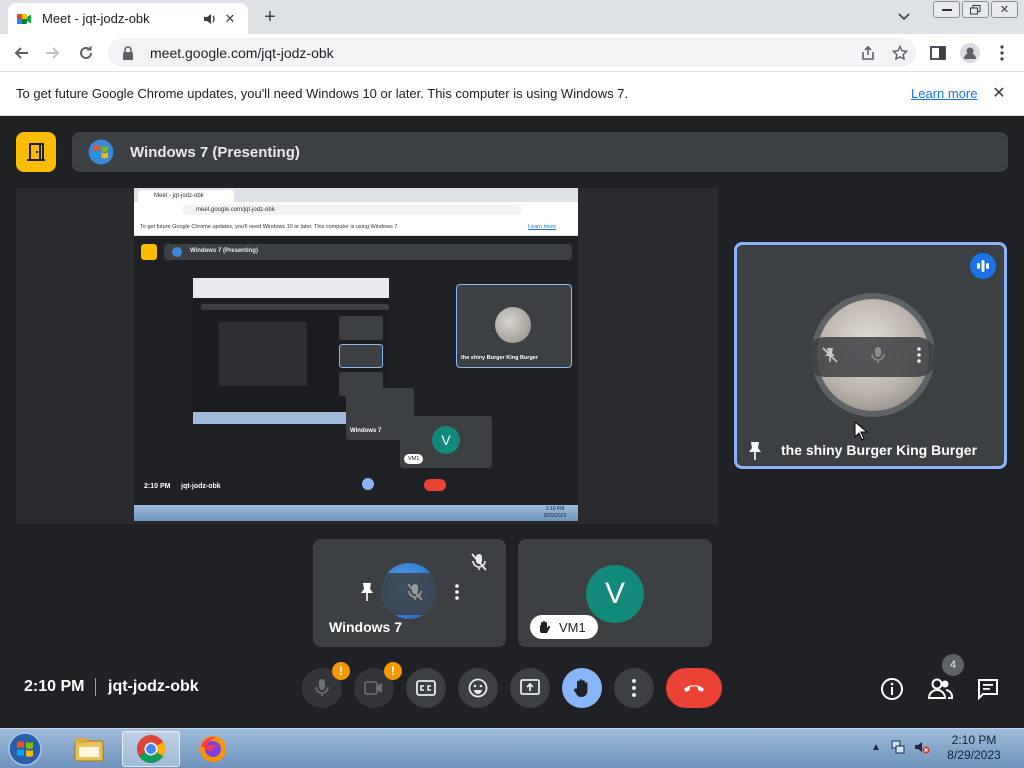 The image size is (1024, 768). What do you see at coordinates (101, 152) in the screenshot?
I see `windows-logo-icon` at bounding box center [101, 152].